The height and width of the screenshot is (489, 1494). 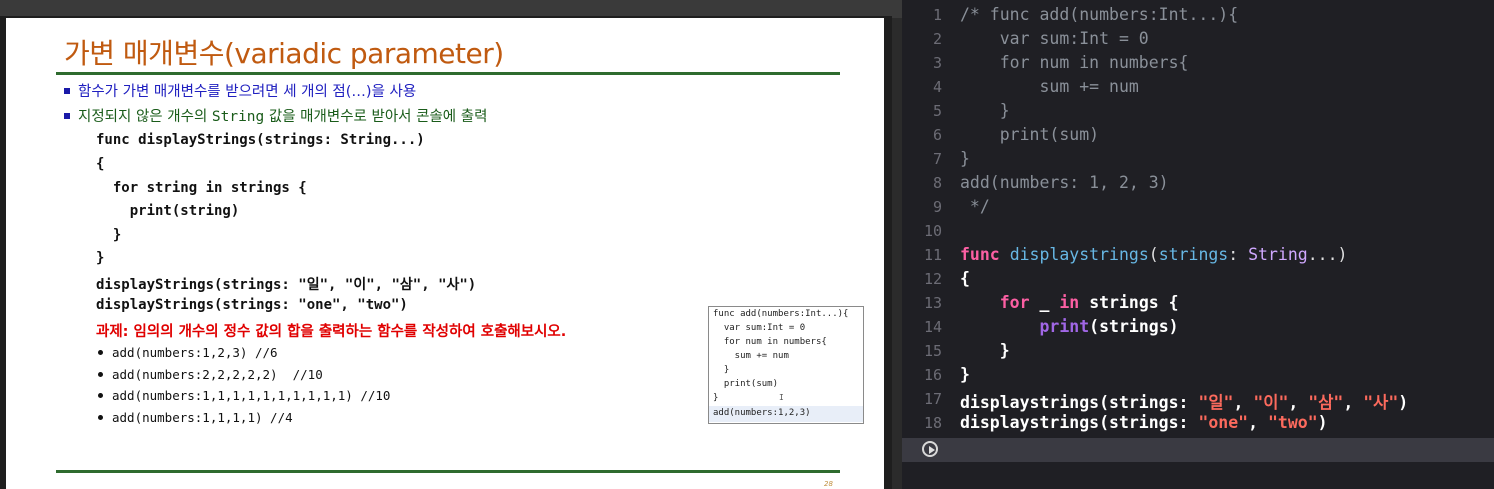 What do you see at coordinates (937, 87) in the screenshot?
I see `line-number: 4` at bounding box center [937, 87].